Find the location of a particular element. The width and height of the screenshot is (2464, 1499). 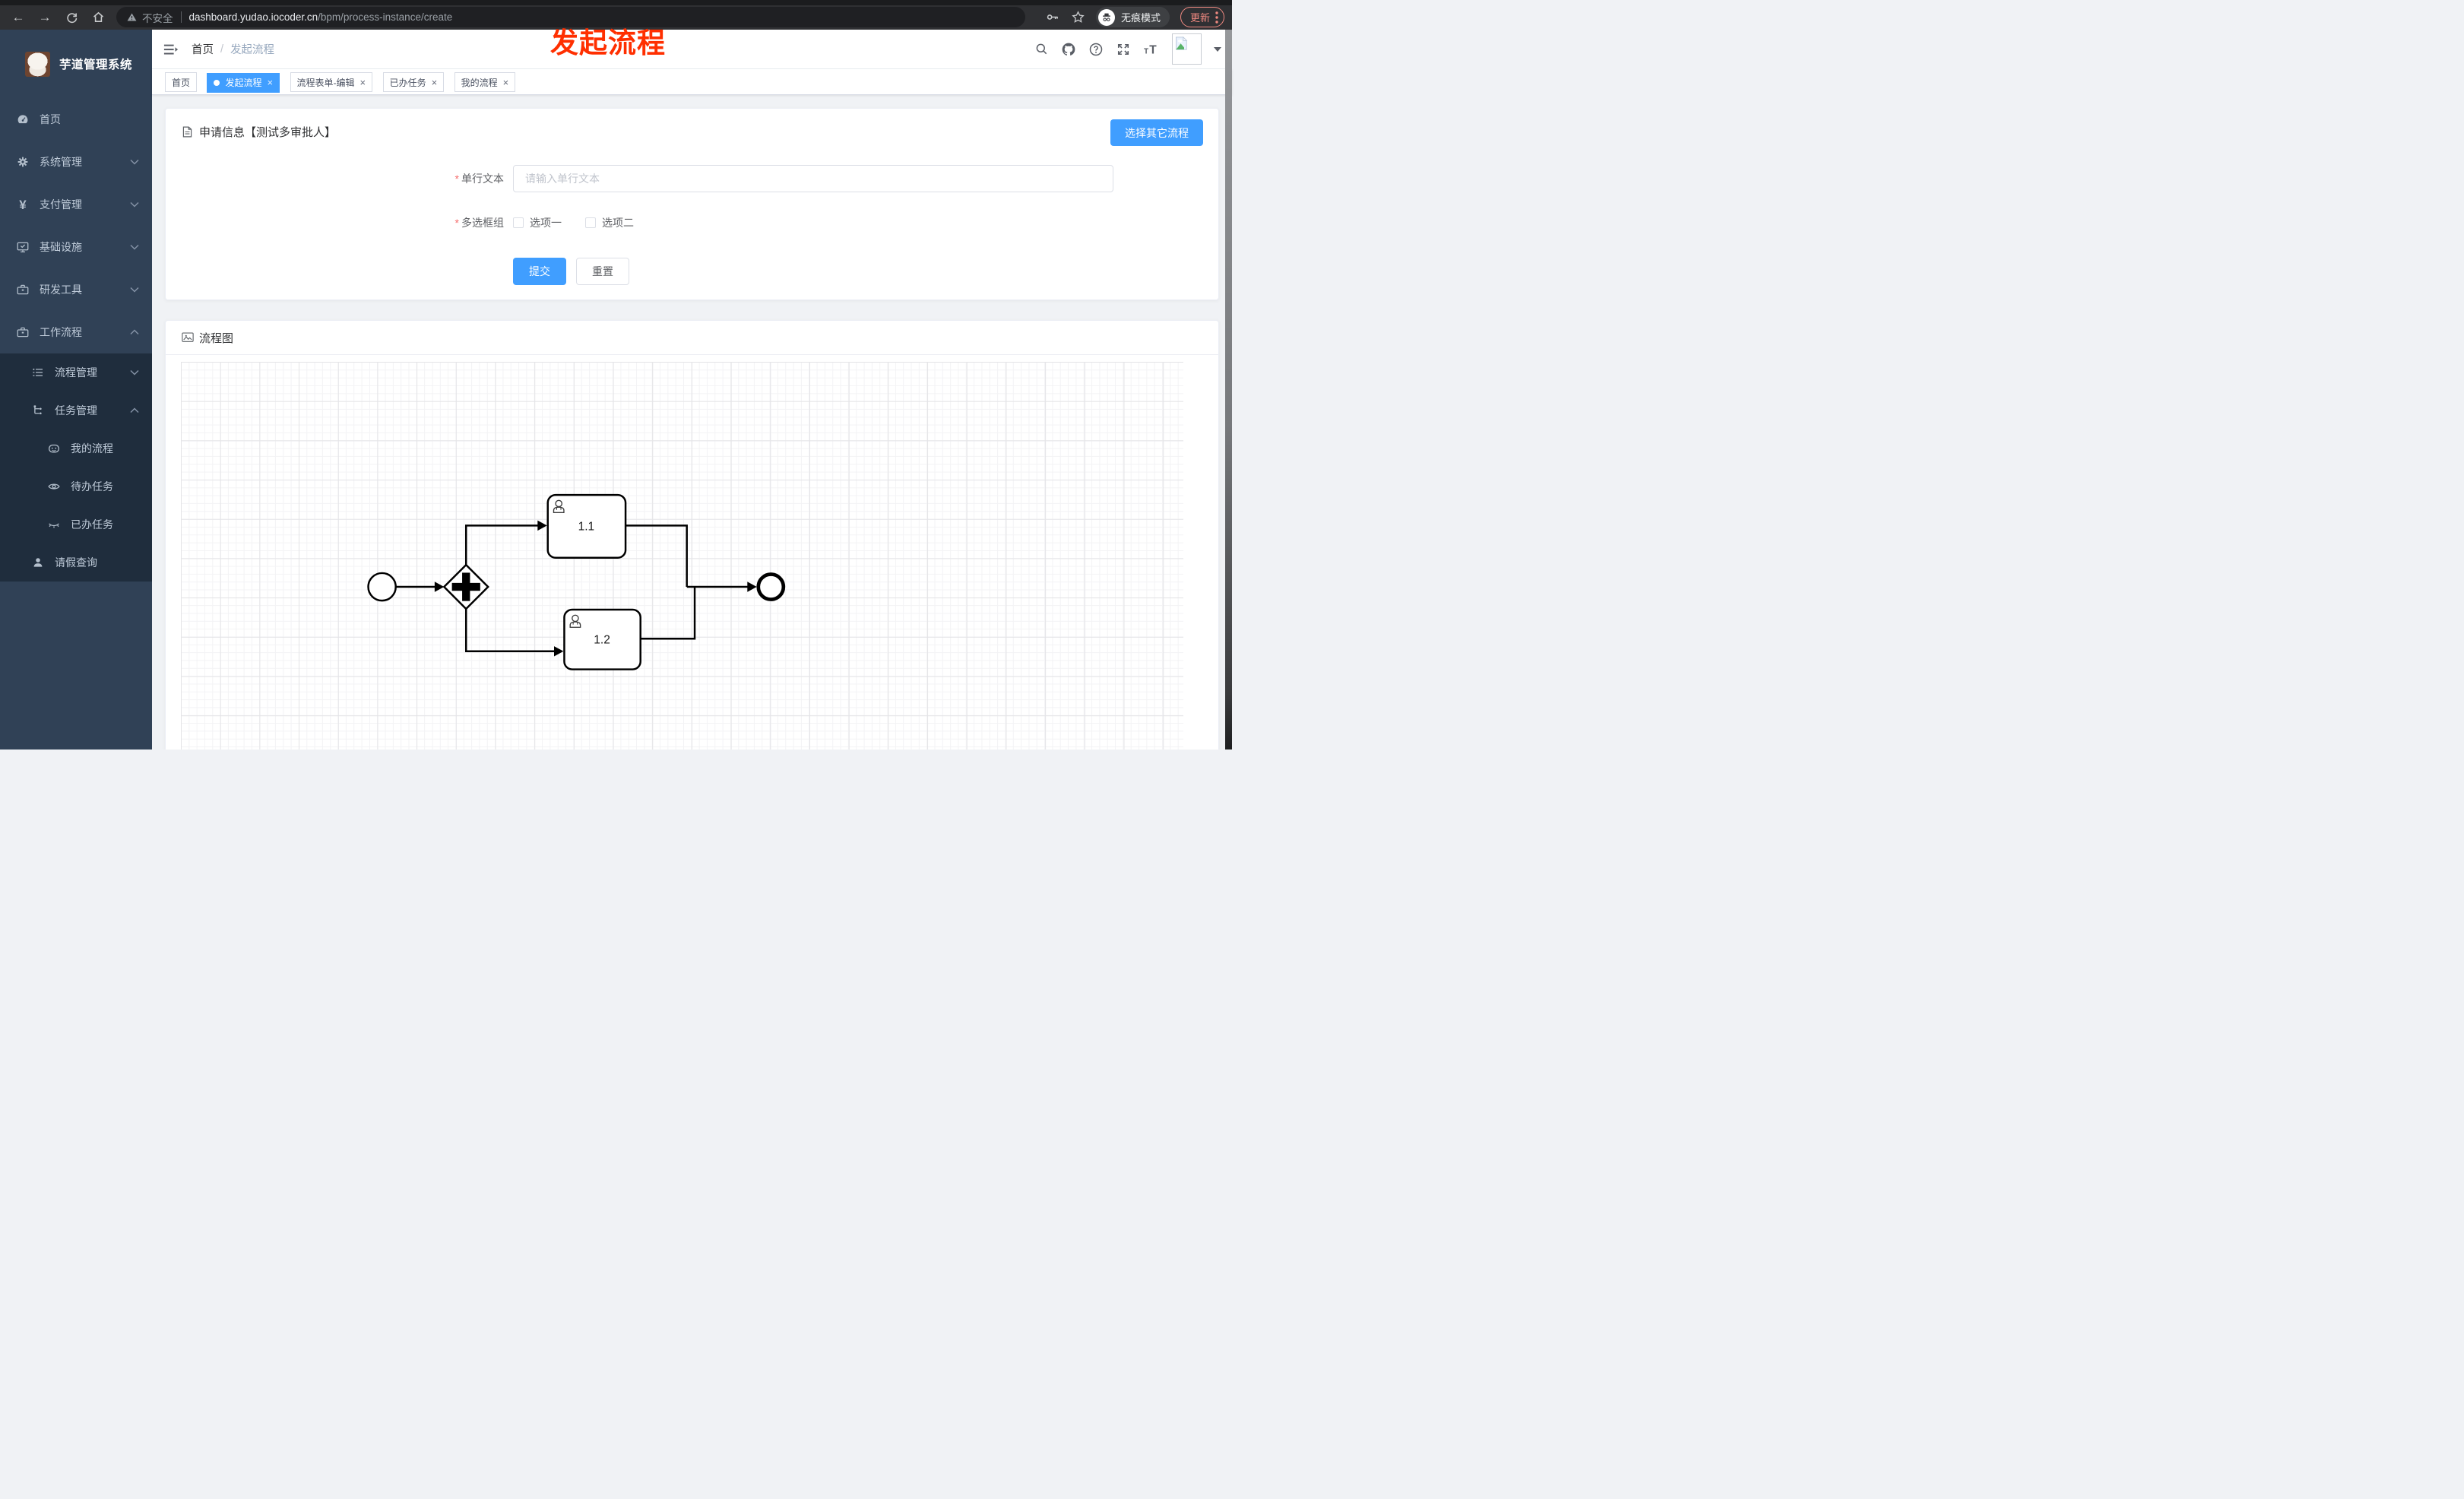

sidebar-item-label: 基础设施 is located at coordinates (61, 247).